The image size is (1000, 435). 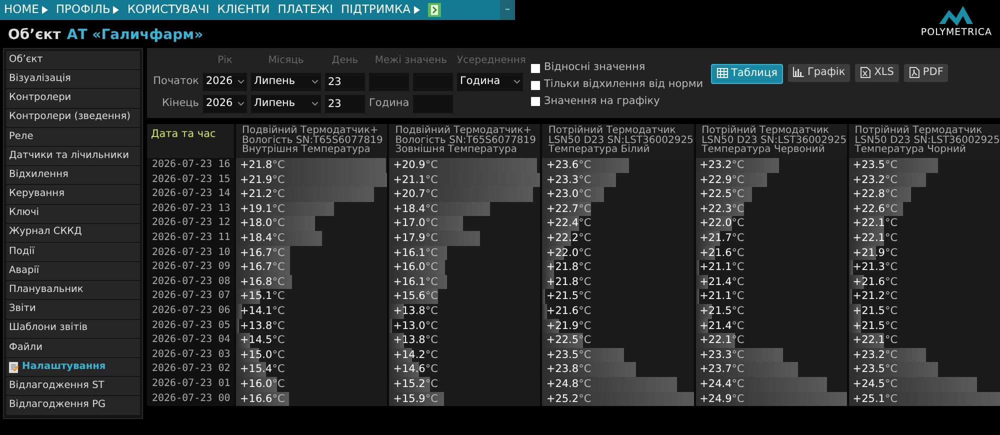 I want to click on value-text: +23.3°C, so click(x=568, y=180).